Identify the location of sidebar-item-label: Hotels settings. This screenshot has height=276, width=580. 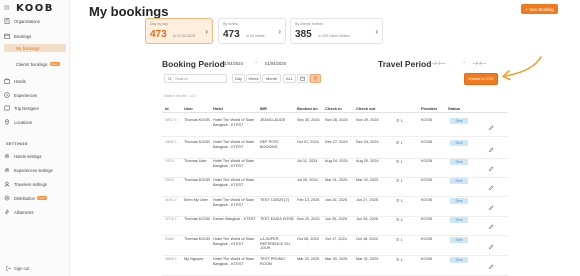
(28, 156).